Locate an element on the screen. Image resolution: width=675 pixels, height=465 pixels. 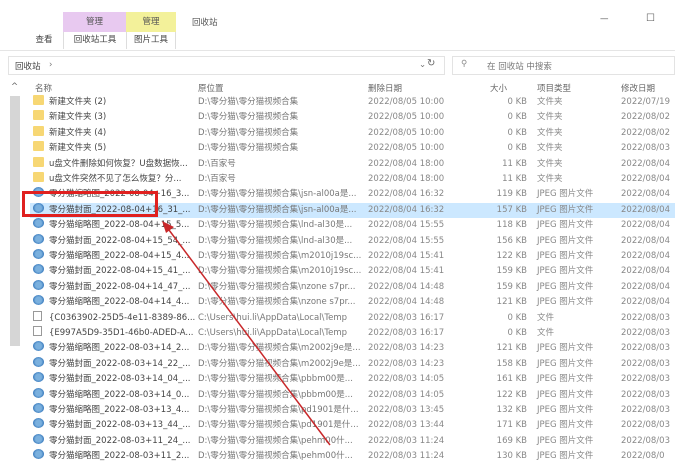
annotation-arrow is located at coordinates (246, 333).